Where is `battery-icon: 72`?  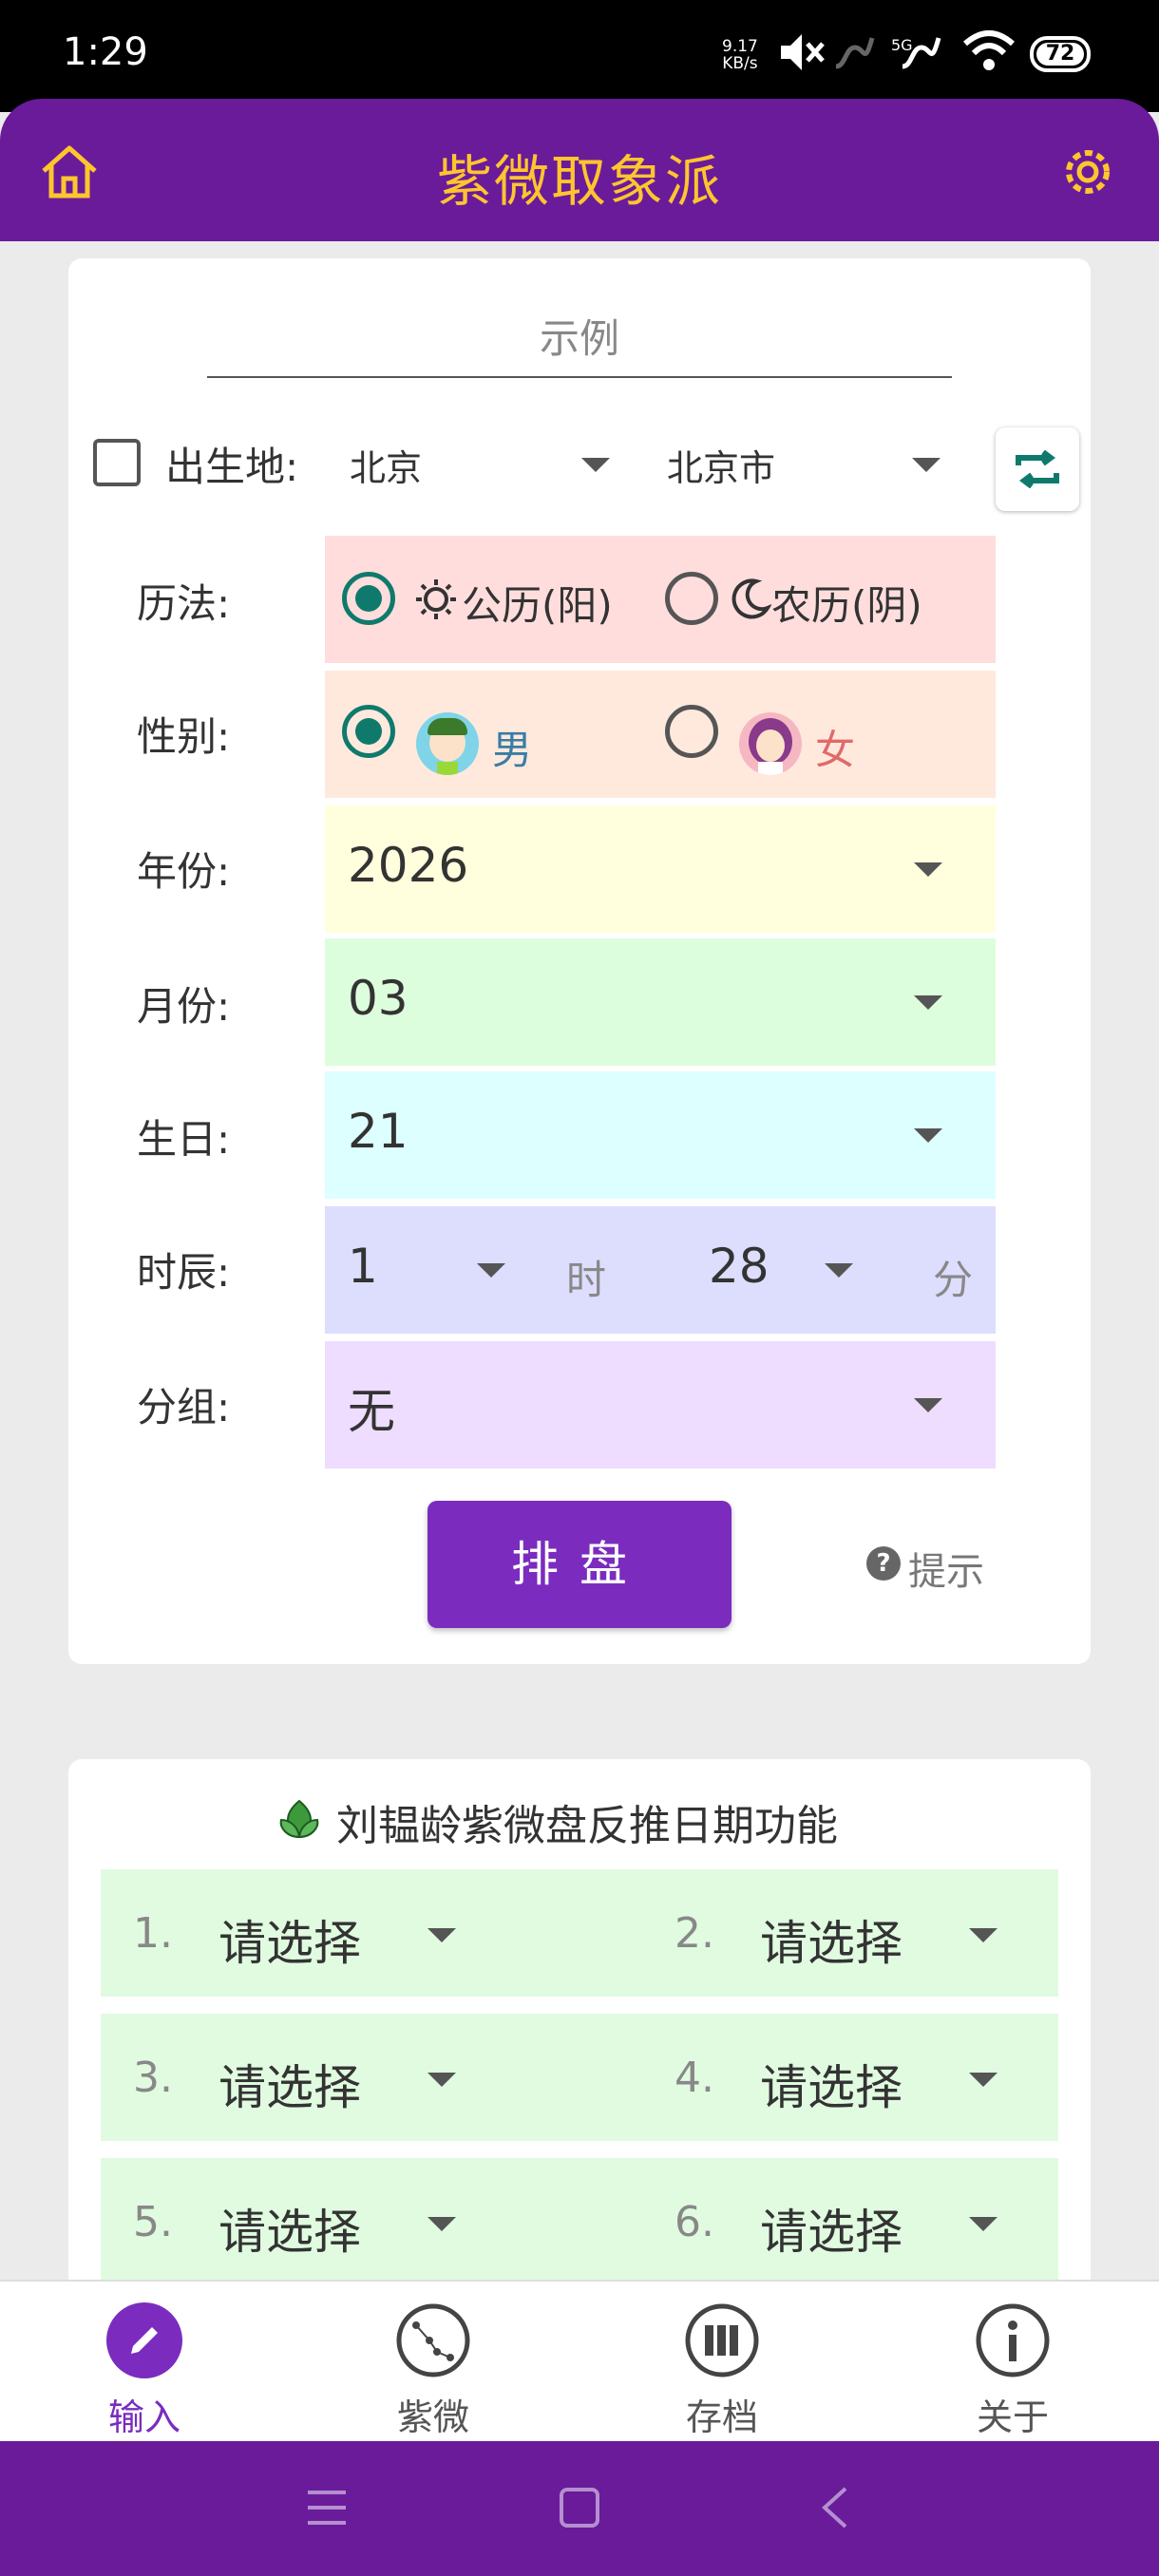
battery-icon: 72 is located at coordinates (1060, 54).